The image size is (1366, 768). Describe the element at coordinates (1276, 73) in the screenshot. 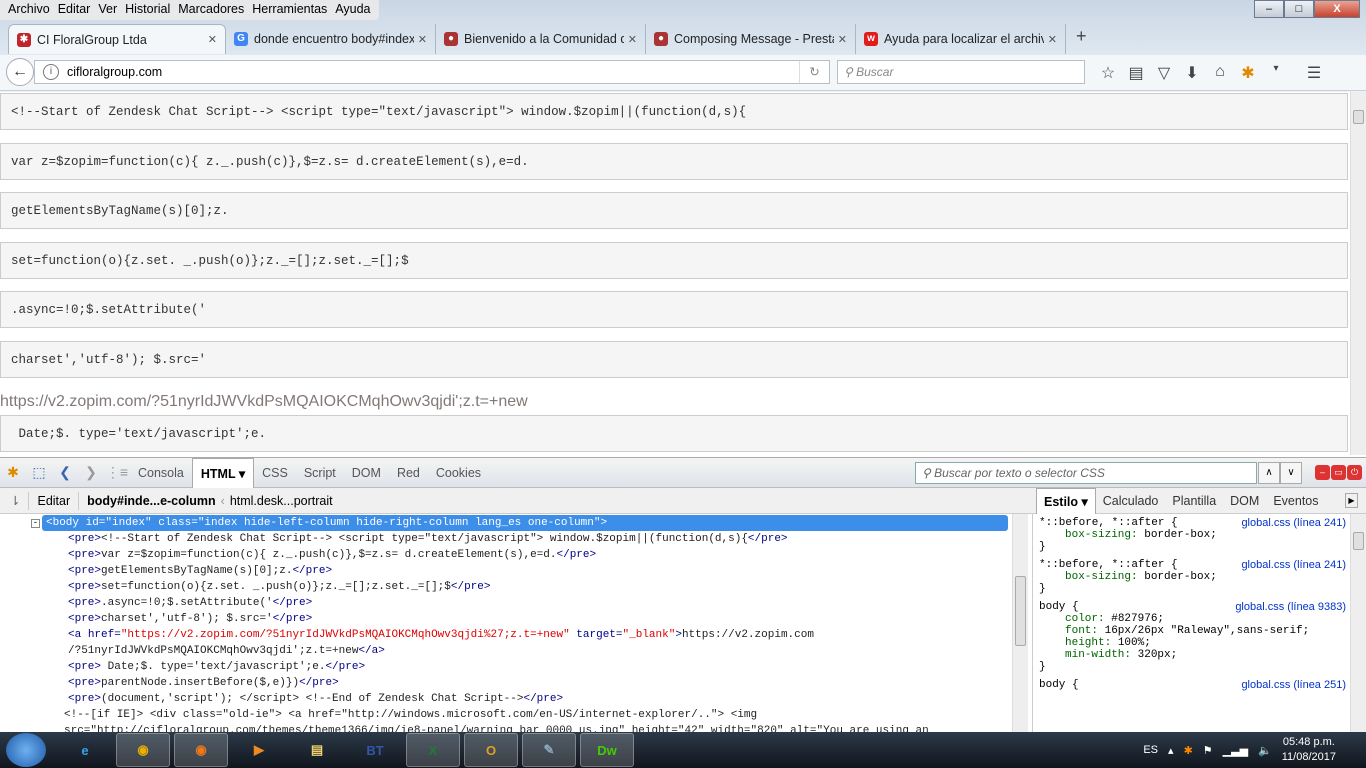

I see `dropdown-icon: ▾` at that location.